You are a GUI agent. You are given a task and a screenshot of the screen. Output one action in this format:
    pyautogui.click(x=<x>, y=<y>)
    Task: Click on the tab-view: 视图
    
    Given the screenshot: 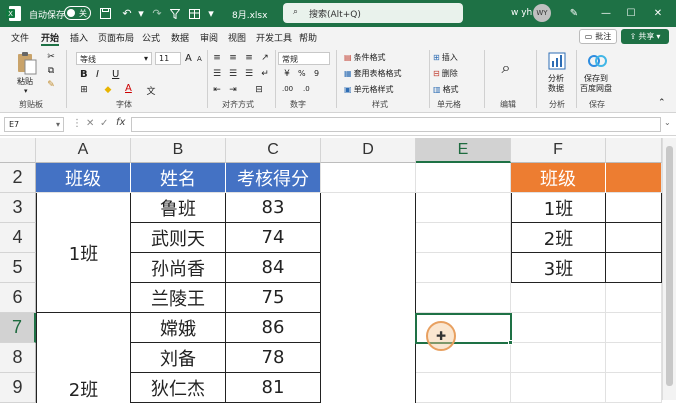 What is the action you would take?
    pyautogui.click(x=237, y=37)
    